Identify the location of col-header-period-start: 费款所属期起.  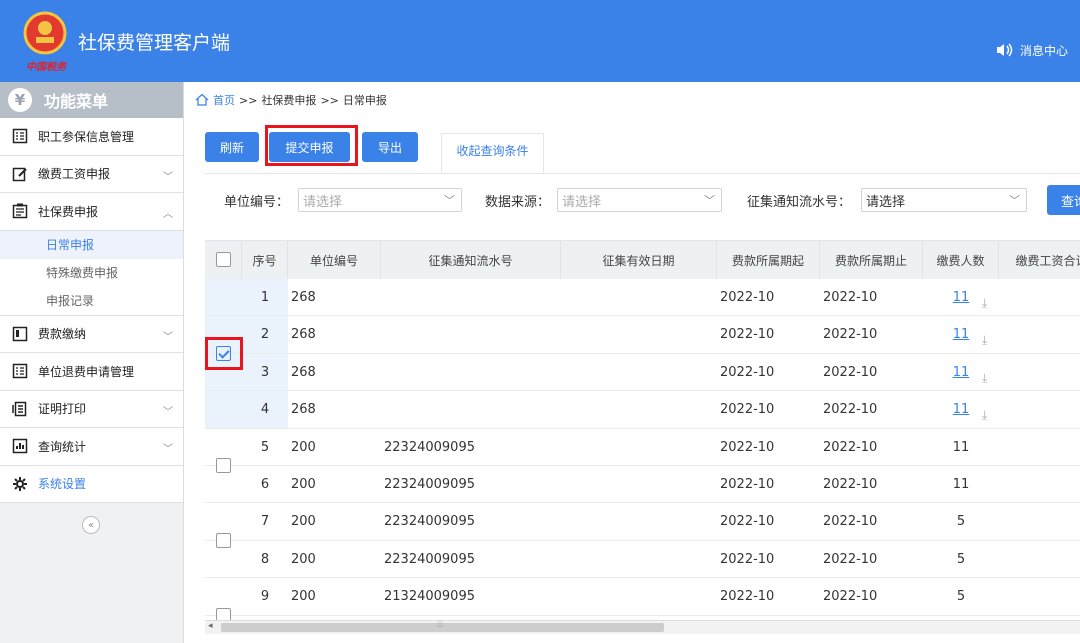
(768, 260).